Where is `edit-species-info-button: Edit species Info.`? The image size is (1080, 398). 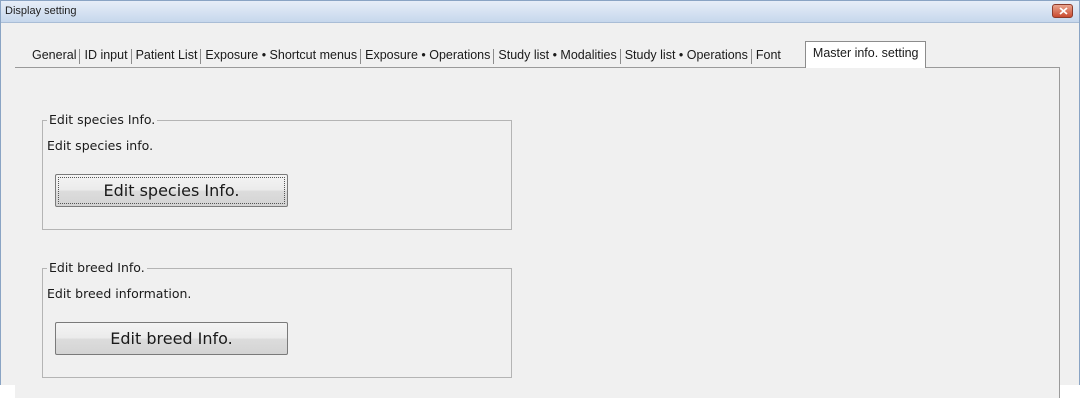
edit-species-info-button: Edit species Info. is located at coordinates (171, 190).